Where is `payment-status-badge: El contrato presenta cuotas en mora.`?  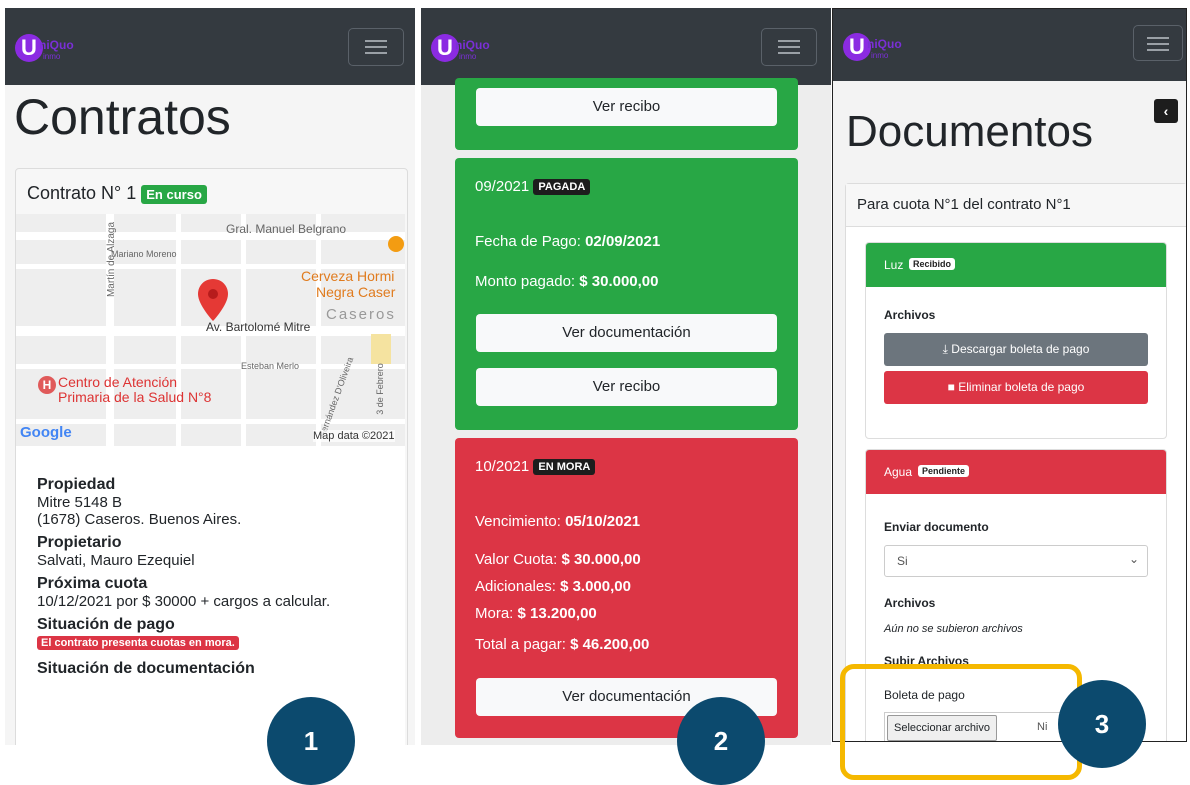 payment-status-badge: El contrato presenta cuotas en mora. is located at coordinates (138, 642).